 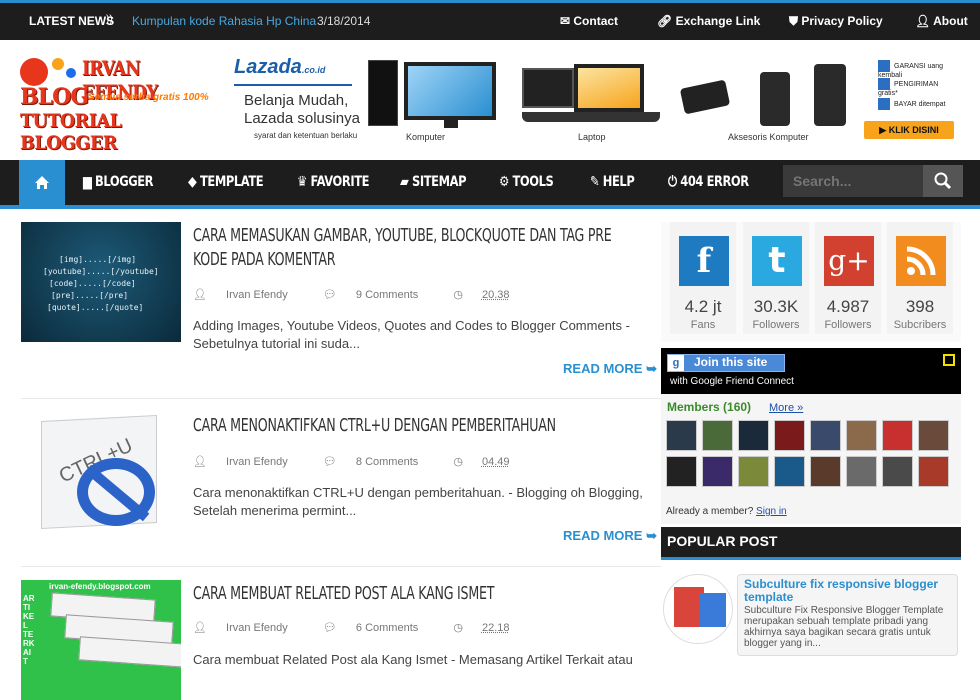 I want to click on exchange-link: 🔗︎ Exchange Link, so click(x=708, y=21).